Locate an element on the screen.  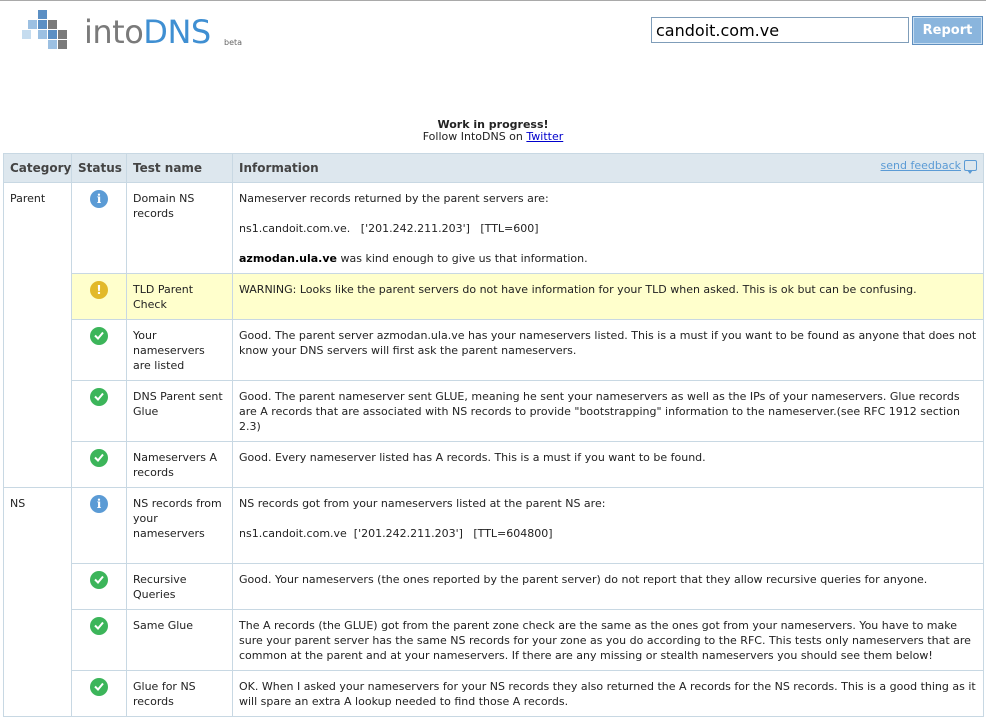
logo-dns: DNS is located at coordinates (177, 32).